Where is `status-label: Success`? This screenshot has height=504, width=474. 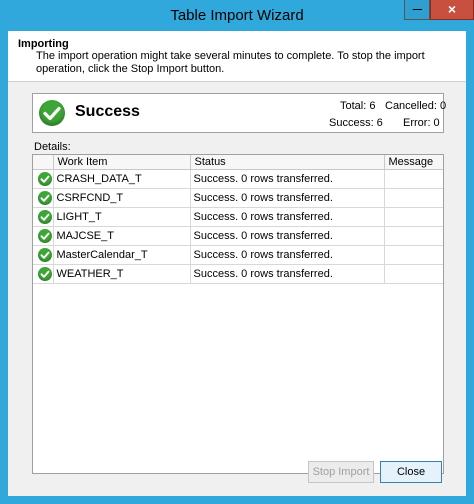
status-label: Success is located at coordinates (107, 111).